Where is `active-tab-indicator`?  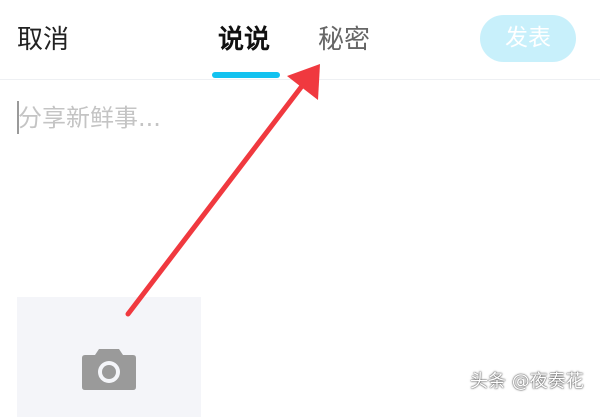 active-tab-indicator is located at coordinates (246, 75).